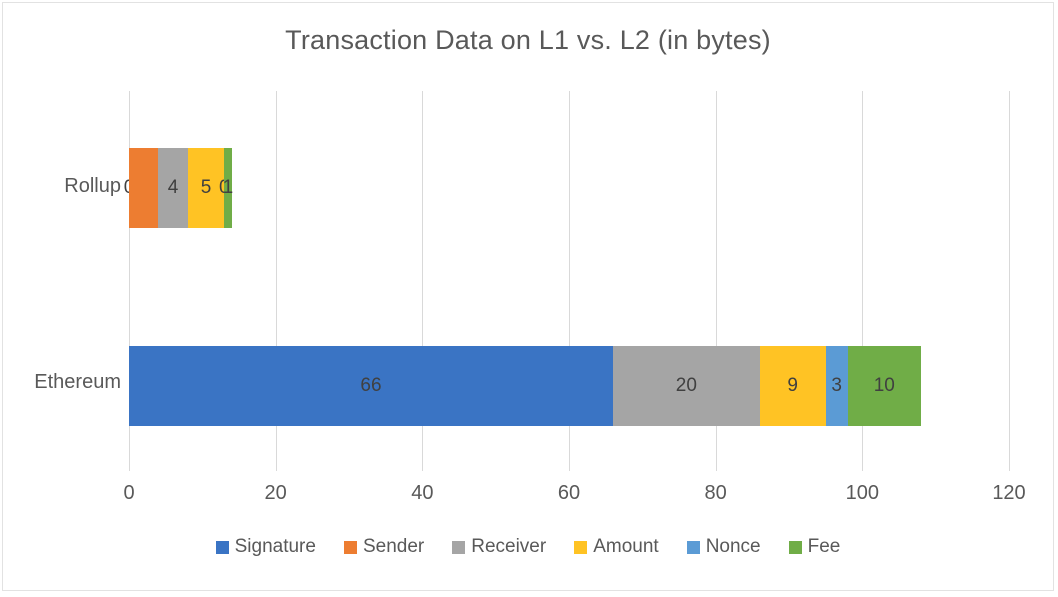 Image resolution: width=1058 pixels, height=597 pixels. I want to click on x-tick-label-120: 120, so click(1009, 493).